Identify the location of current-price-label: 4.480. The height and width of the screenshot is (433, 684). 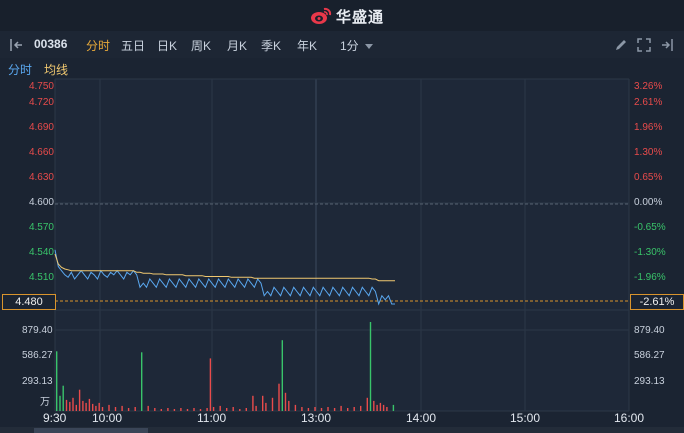
(29, 302).